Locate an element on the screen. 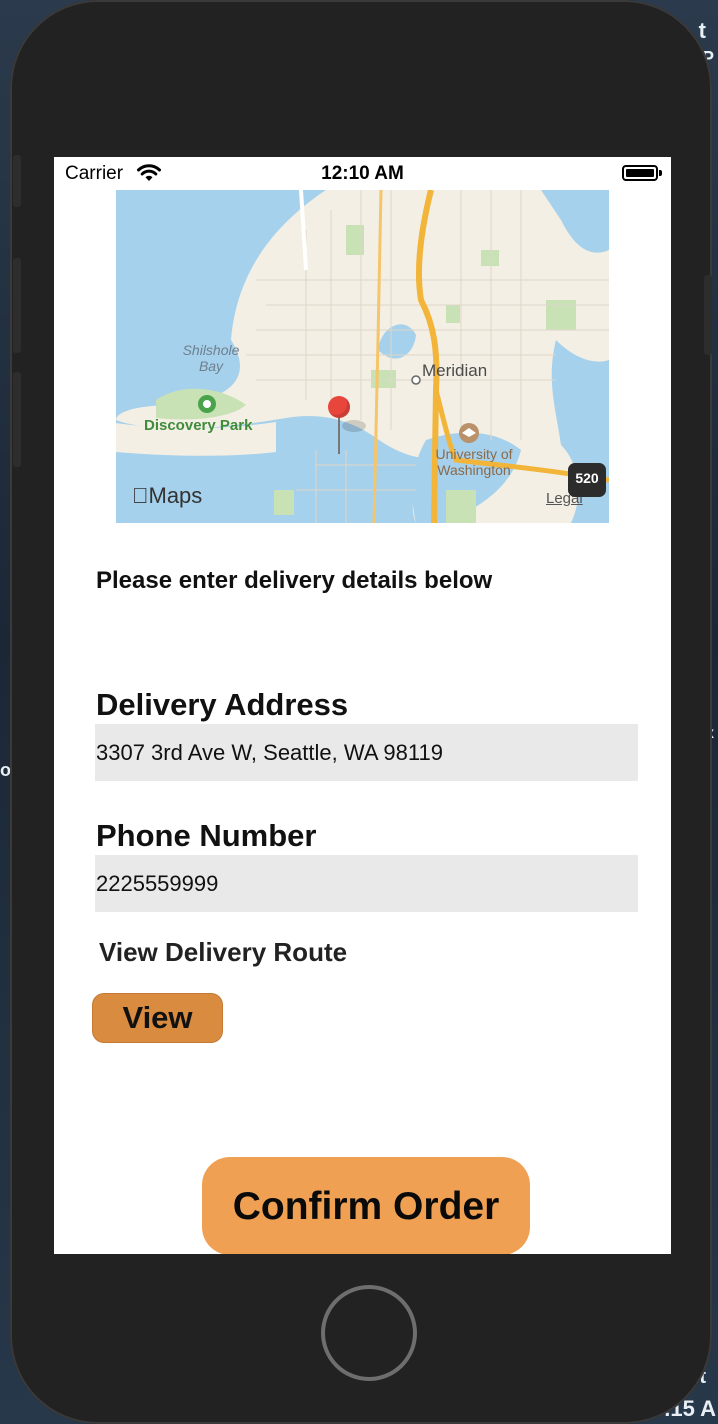 This screenshot has width=718, height=1424. phone-number-input is located at coordinates (366, 883).